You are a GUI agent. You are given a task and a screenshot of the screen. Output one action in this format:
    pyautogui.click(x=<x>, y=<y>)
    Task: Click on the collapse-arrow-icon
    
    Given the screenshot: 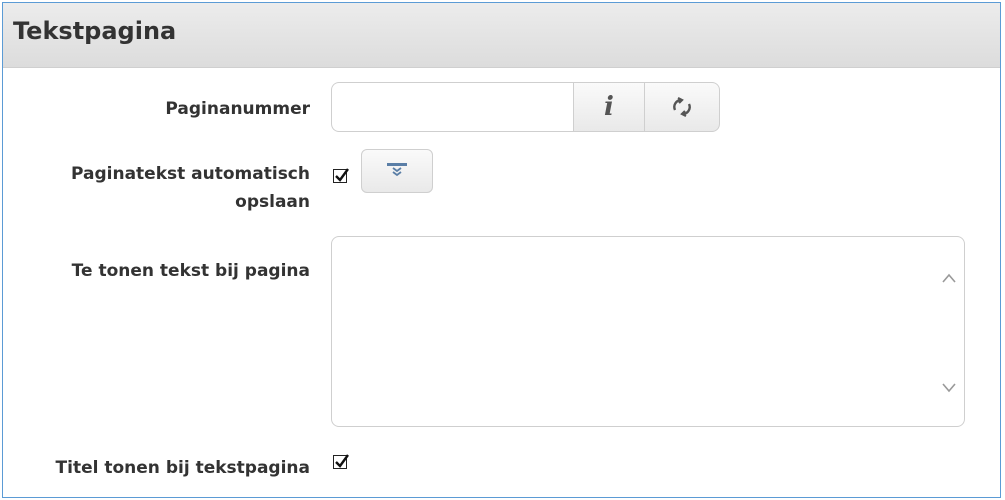 What is the action you would take?
    pyautogui.click(x=397, y=170)
    